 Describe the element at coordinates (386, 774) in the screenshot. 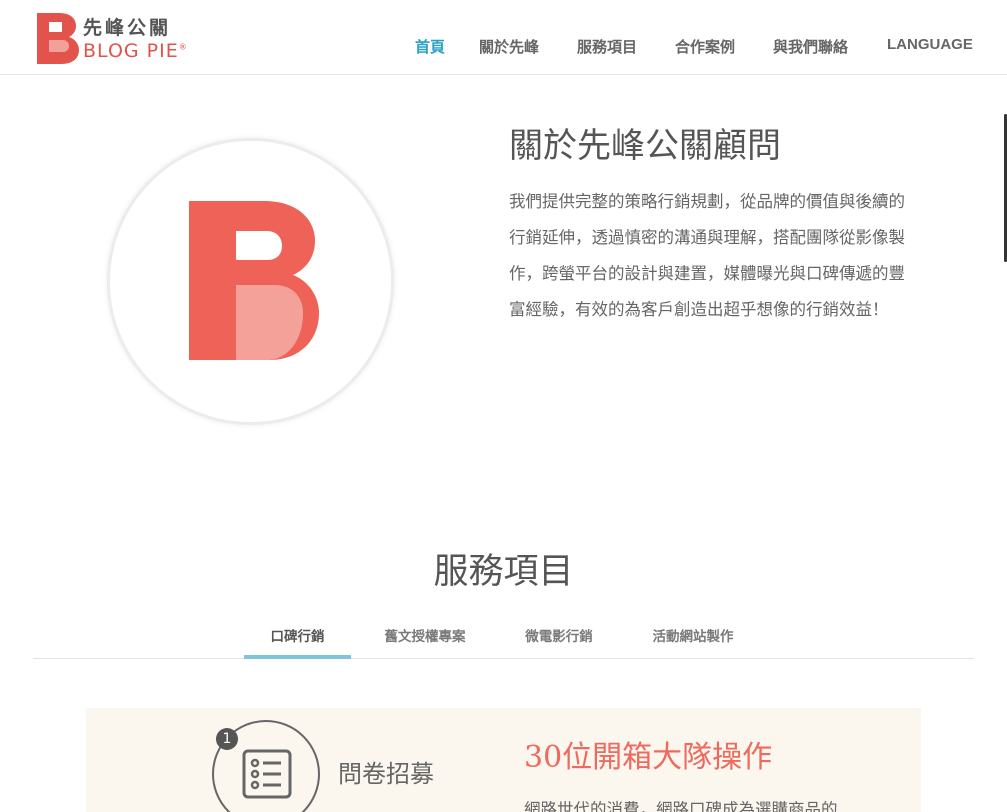

I see `step-label: 問卷招募` at that location.